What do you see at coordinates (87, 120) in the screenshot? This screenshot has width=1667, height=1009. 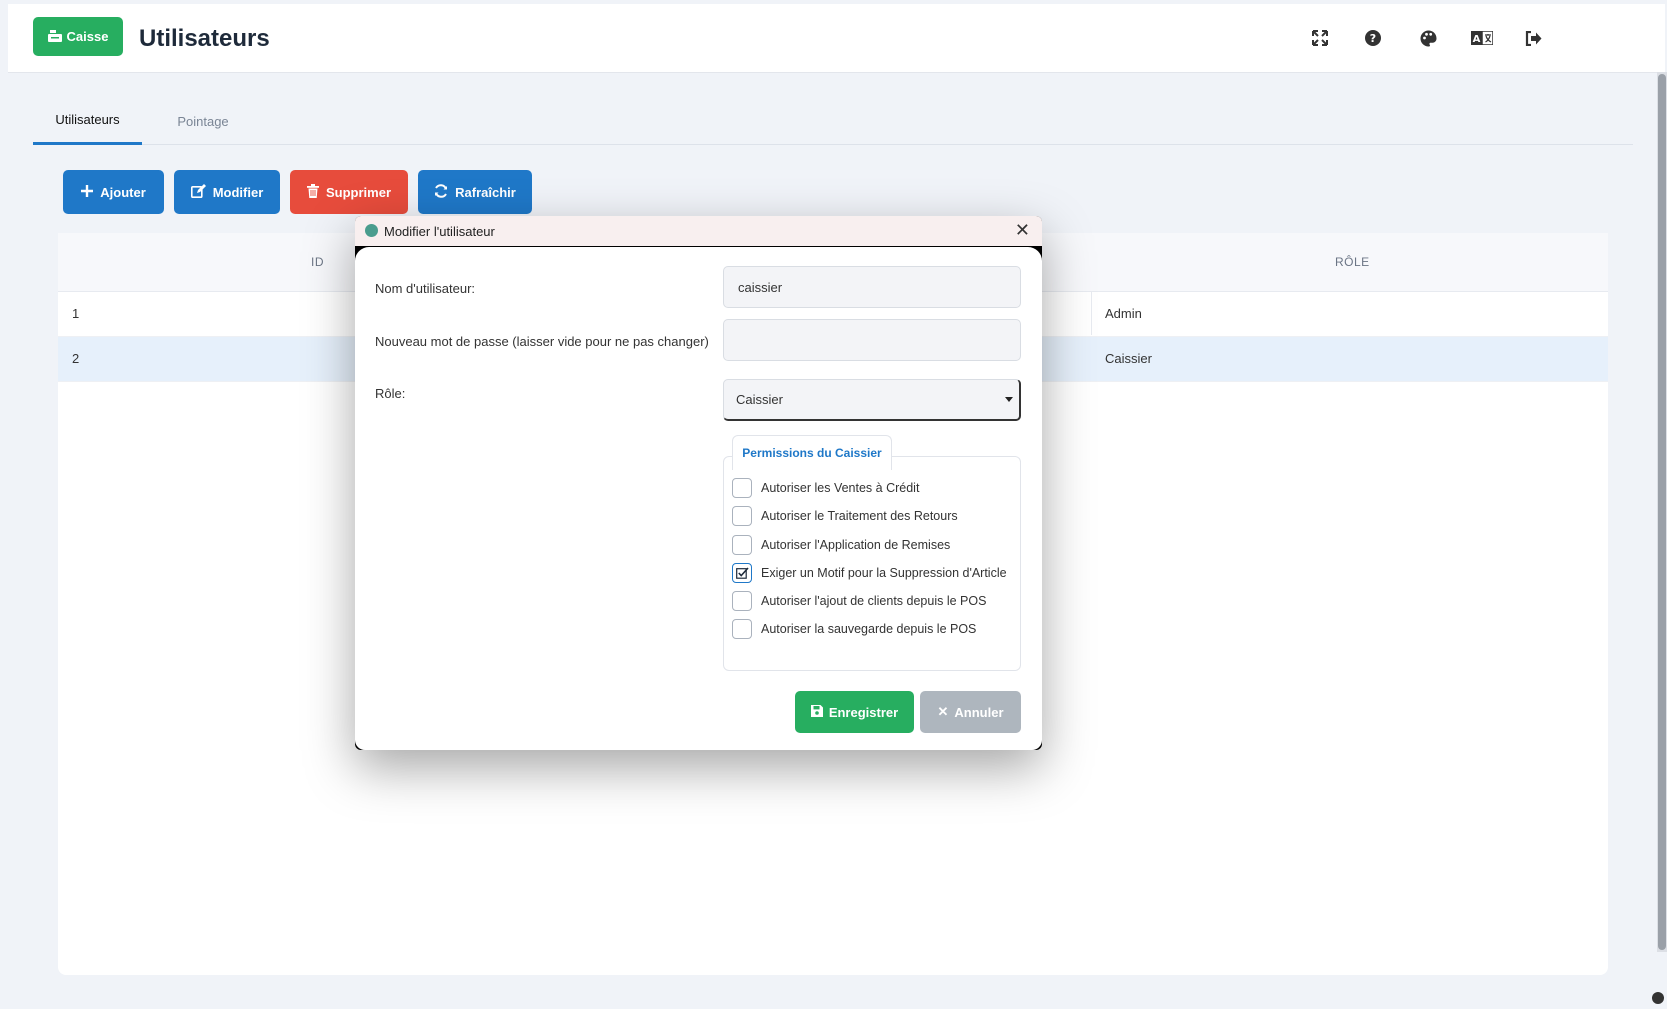 I see `tab-utilisateurs: Utilisateurs` at bounding box center [87, 120].